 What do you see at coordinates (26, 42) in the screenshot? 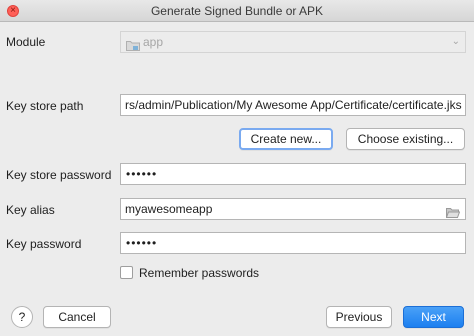
I see `module-label: Module` at bounding box center [26, 42].